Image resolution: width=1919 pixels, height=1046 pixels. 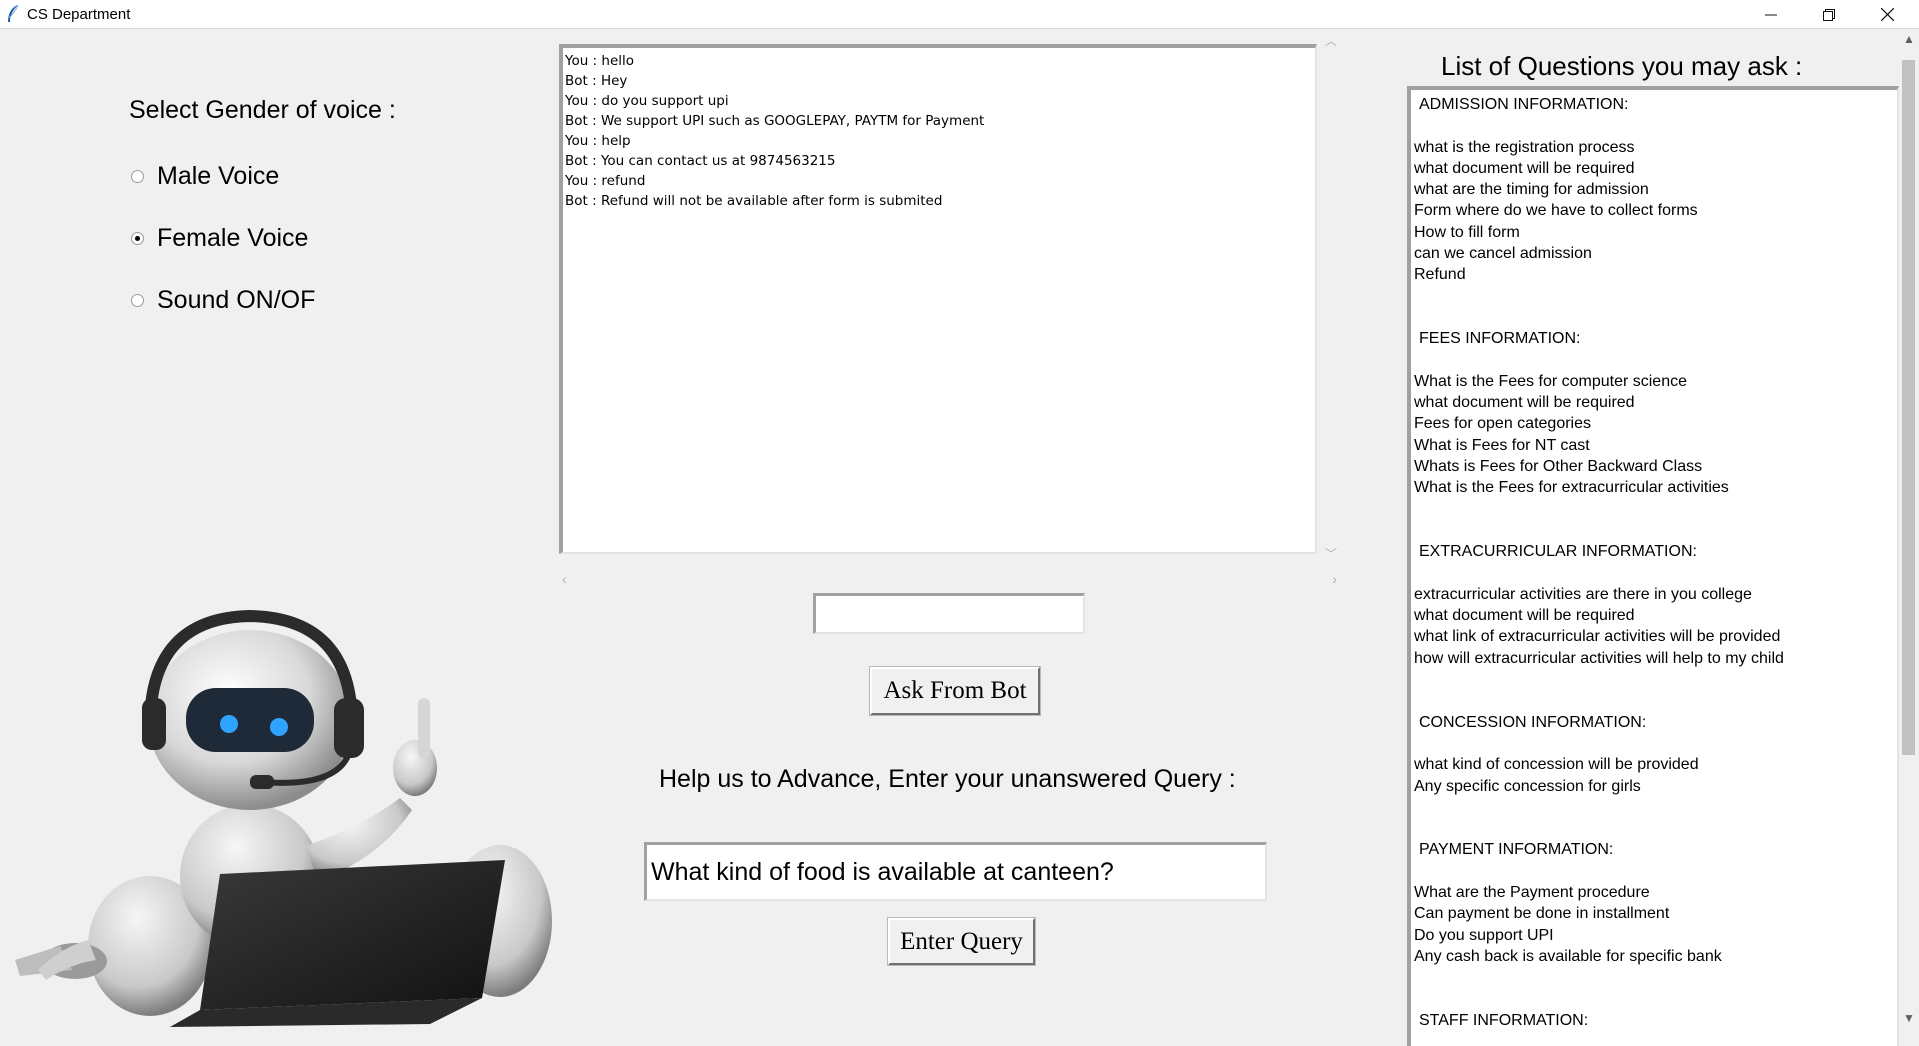 I want to click on chevron-down-icon: ▼, so click(x=1909, y=1018).